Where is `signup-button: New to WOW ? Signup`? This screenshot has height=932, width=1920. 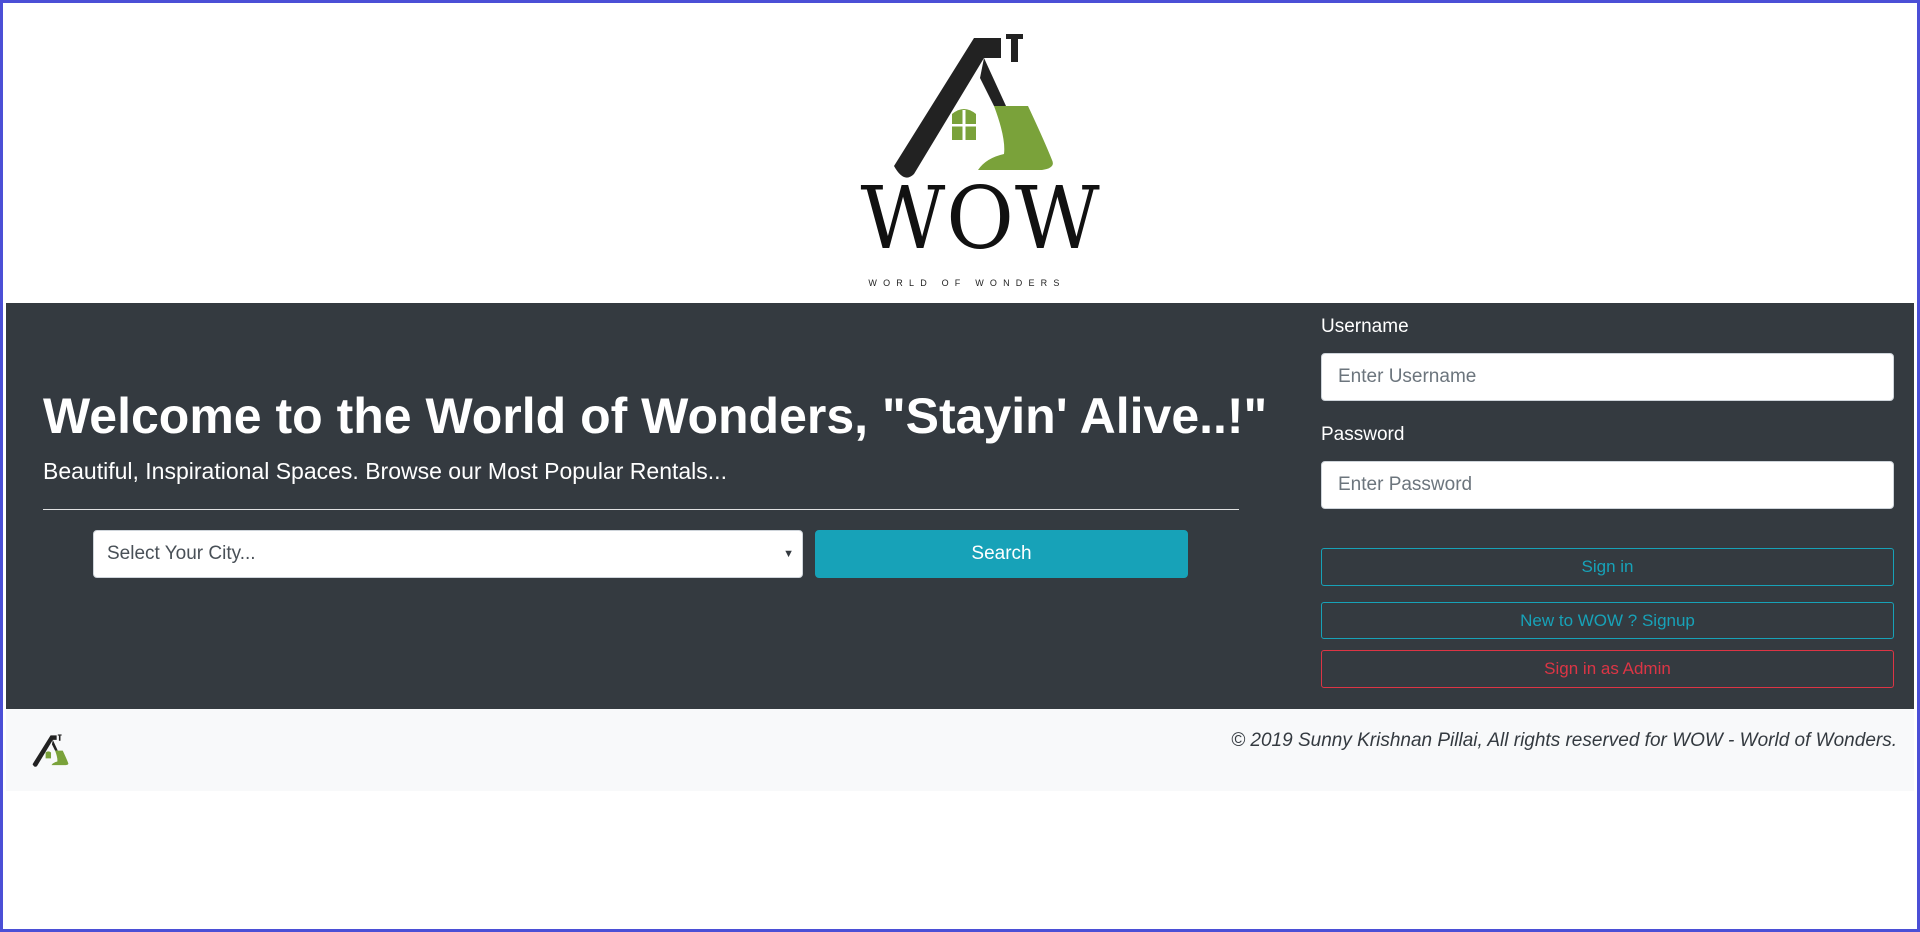 signup-button: New to WOW ? Signup is located at coordinates (1607, 620).